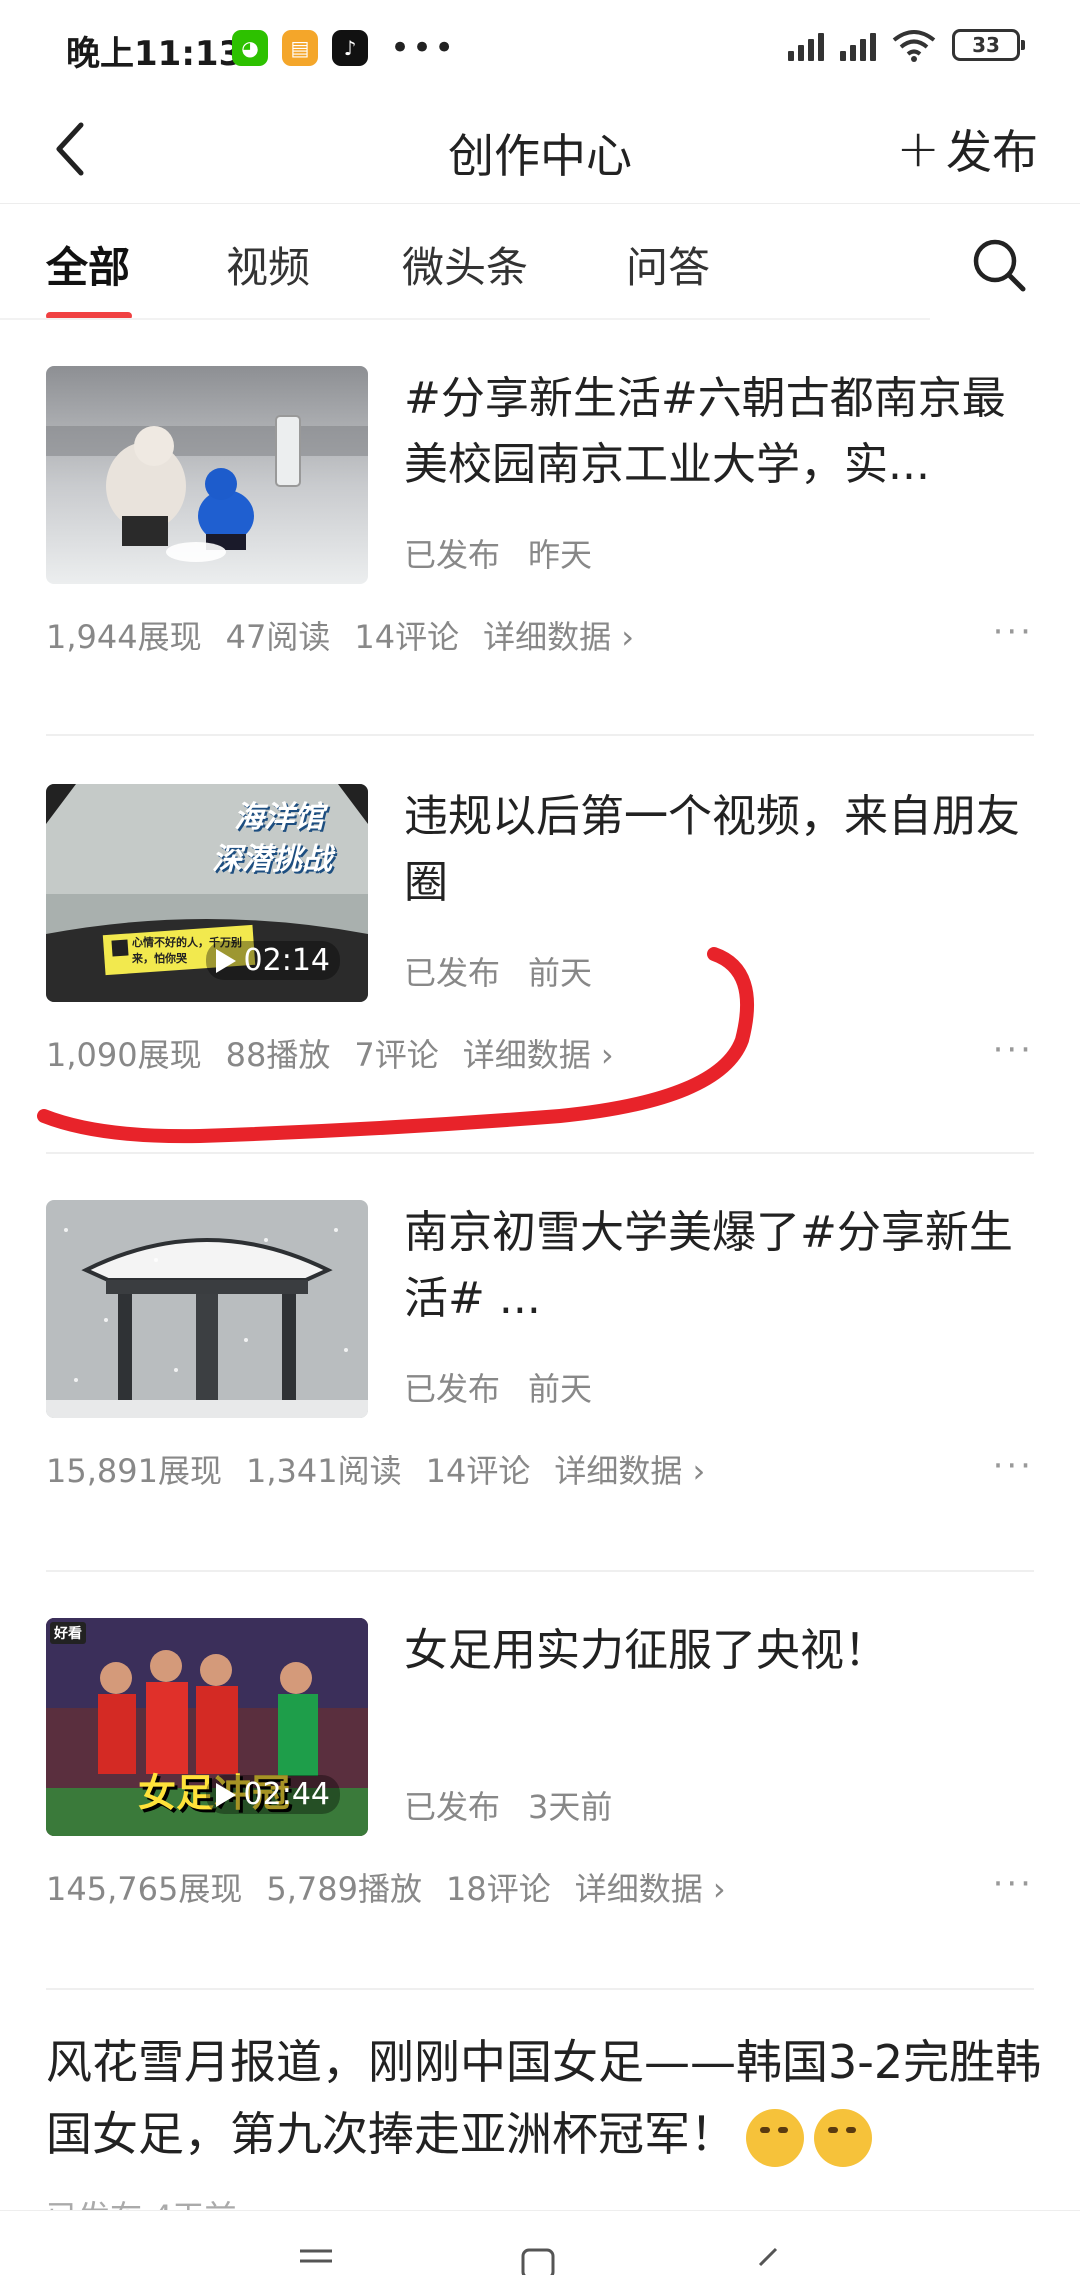 Image resolution: width=1080 pixels, height=2275 pixels. Describe the element at coordinates (540, 48) in the screenshot. I see `status-bar: 晚上11:13 ◕ ▤ ♪ ••• 33` at that location.